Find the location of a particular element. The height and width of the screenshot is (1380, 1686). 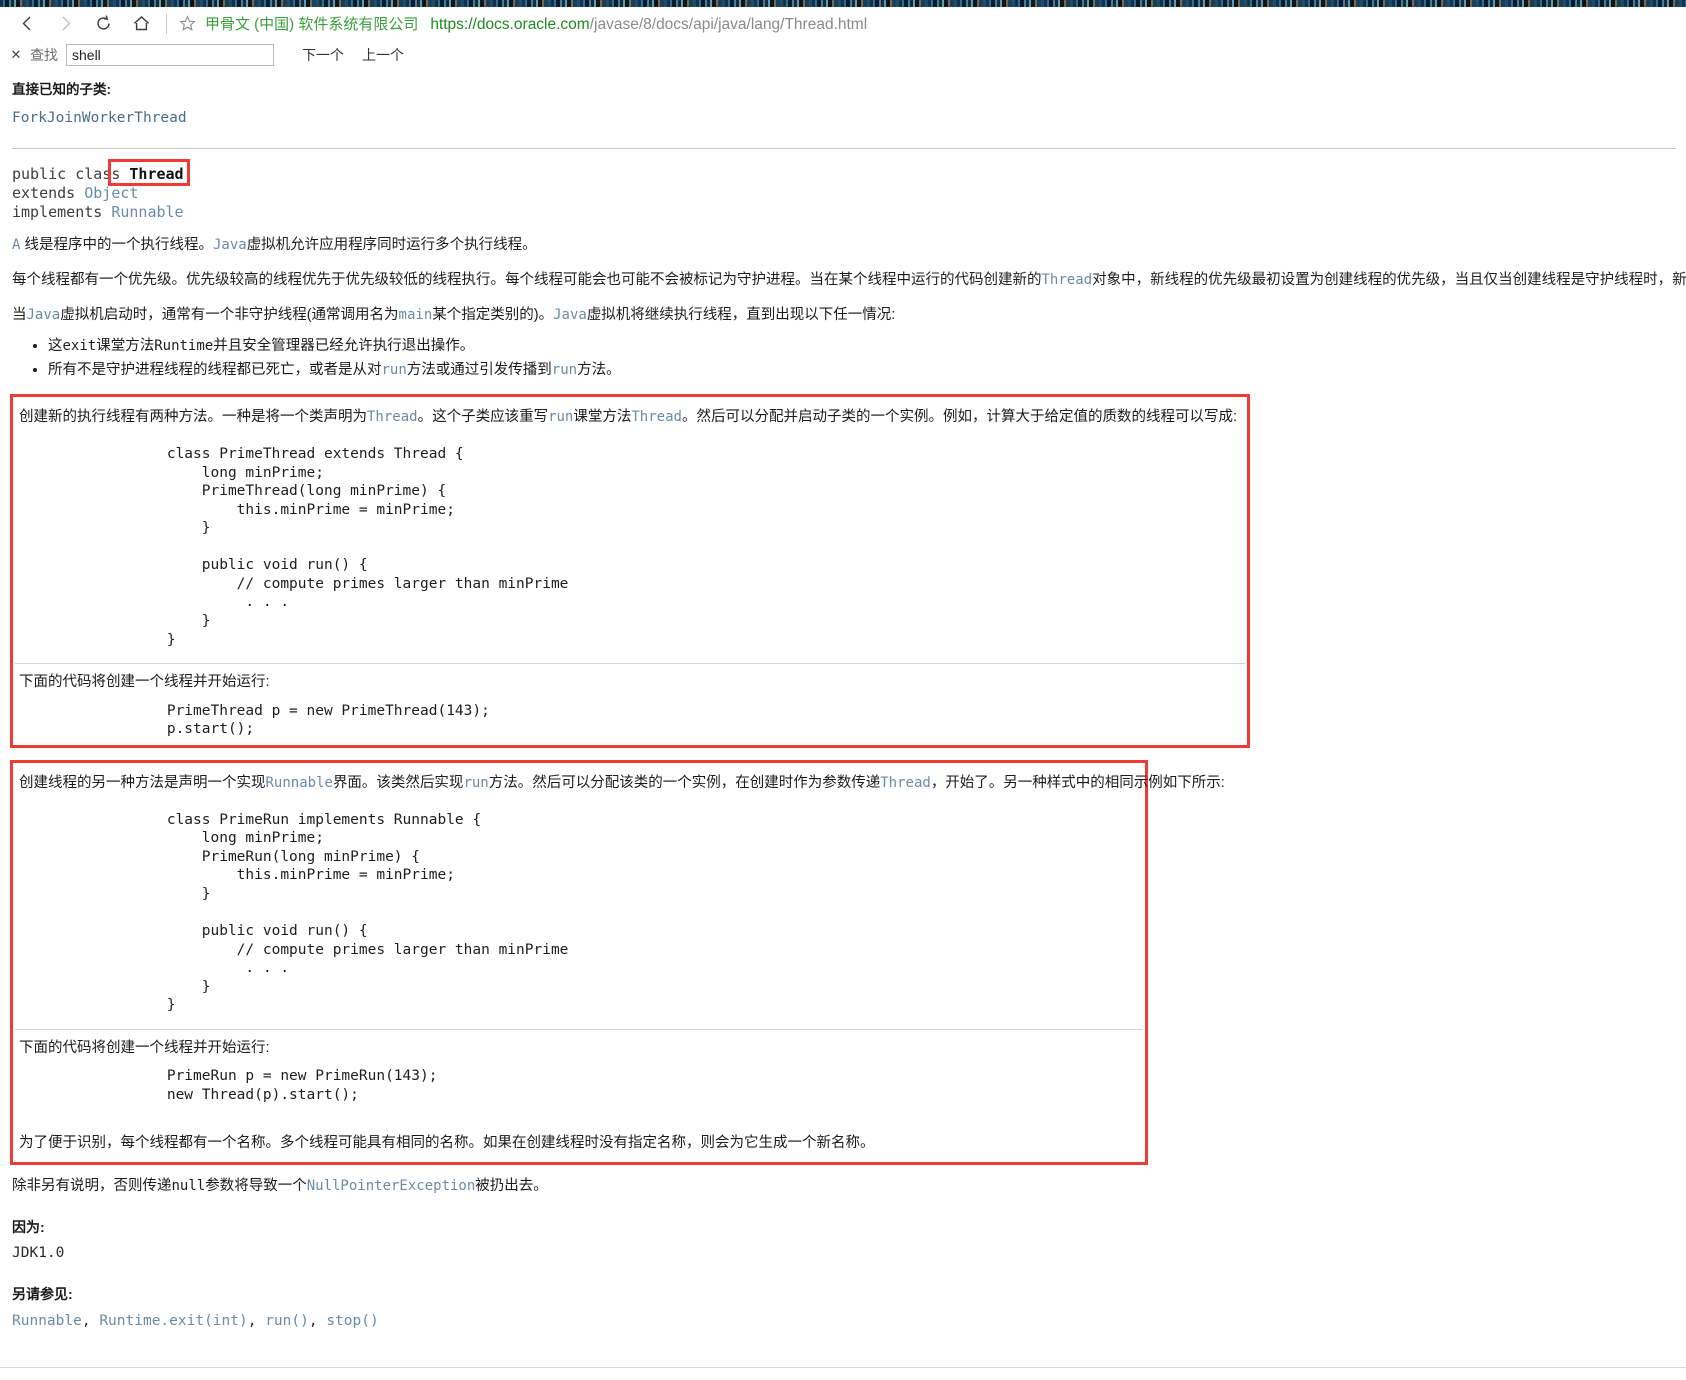

b2-pre: 创建线程的另一种方法是声明一个实现 is located at coordinates (142, 782).